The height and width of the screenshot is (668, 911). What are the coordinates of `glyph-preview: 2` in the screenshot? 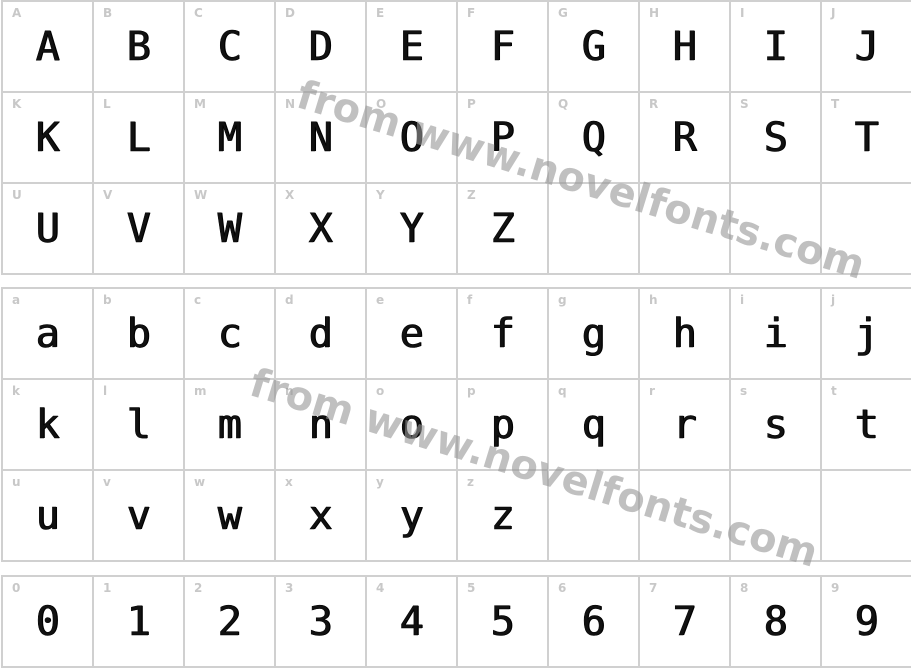 It's located at (229, 622).